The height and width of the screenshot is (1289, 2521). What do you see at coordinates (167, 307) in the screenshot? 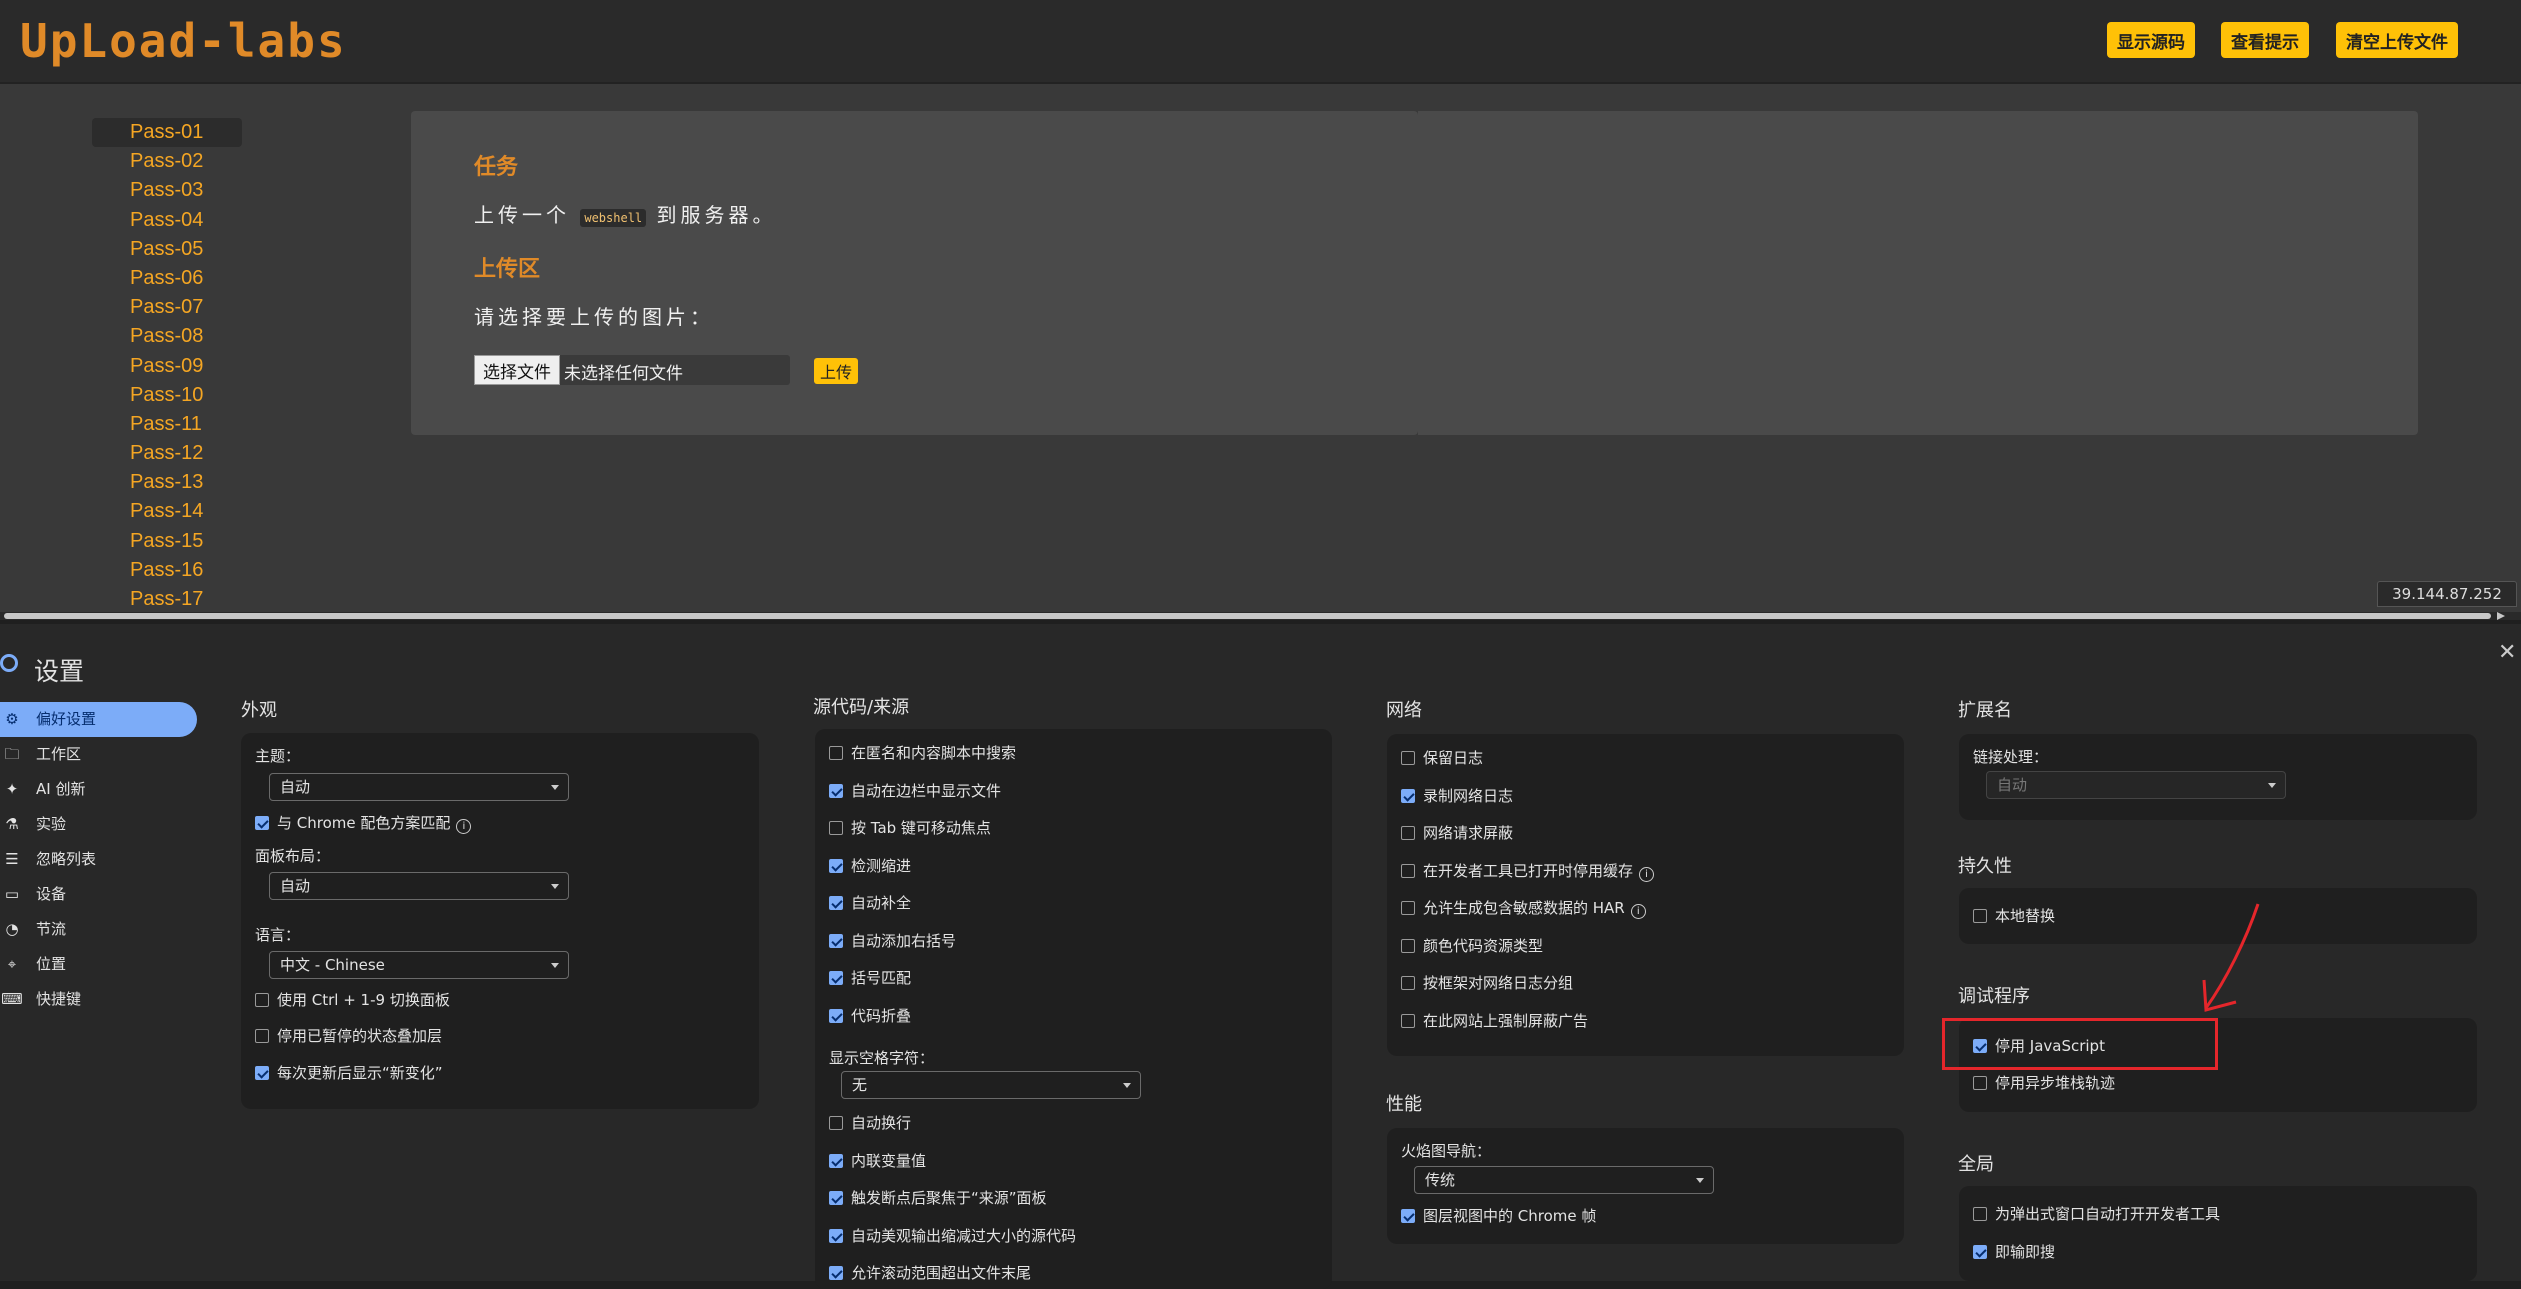
I see `pass-item-7: Pass-07` at bounding box center [167, 307].